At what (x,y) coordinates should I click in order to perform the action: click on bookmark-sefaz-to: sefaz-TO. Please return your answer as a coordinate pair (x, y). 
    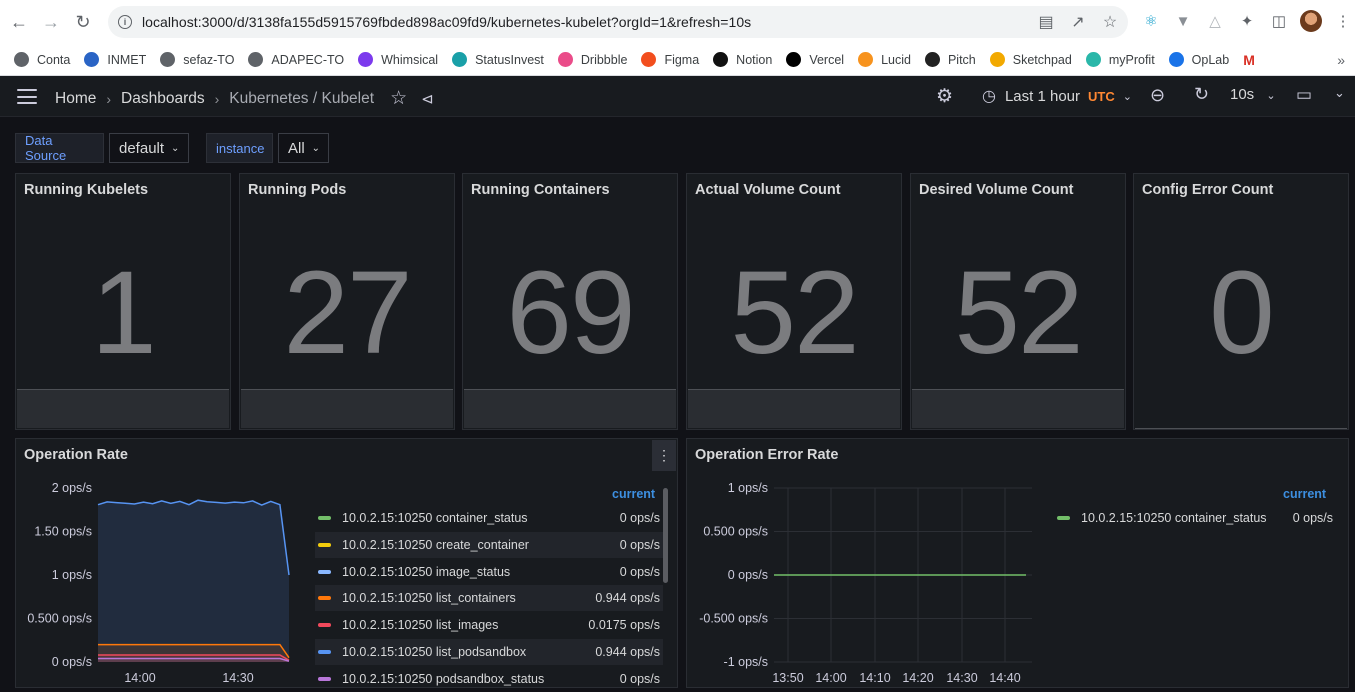
    Looking at the image, I should click on (197, 59).